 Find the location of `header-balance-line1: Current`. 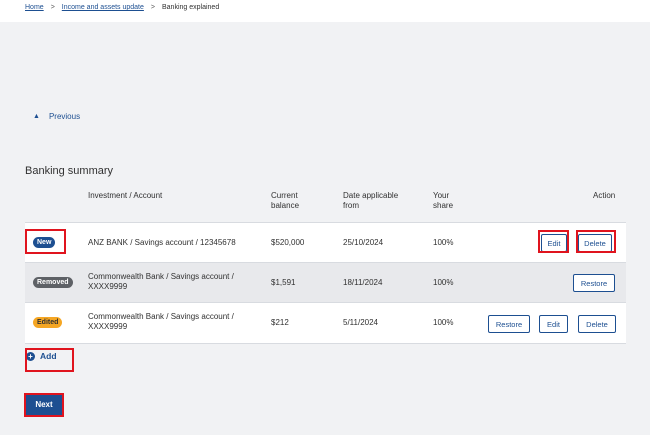

header-balance-line1: Current is located at coordinates (284, 195).